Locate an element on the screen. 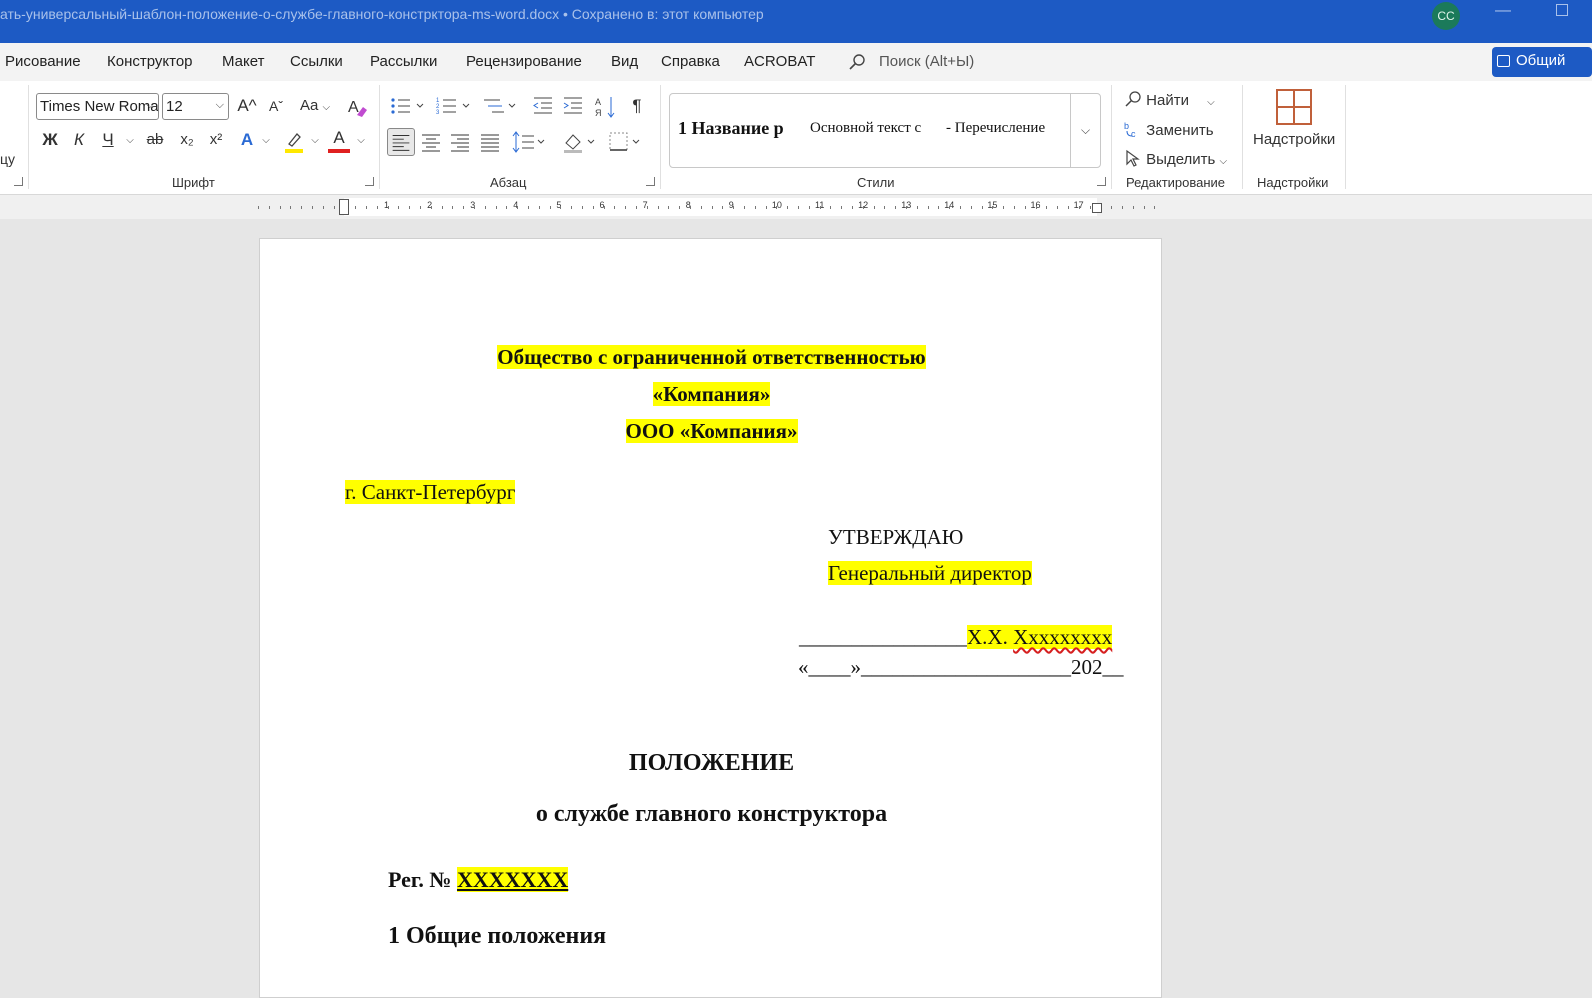  style-heading-1: 1 Название р is located at coordinates (731, 128).